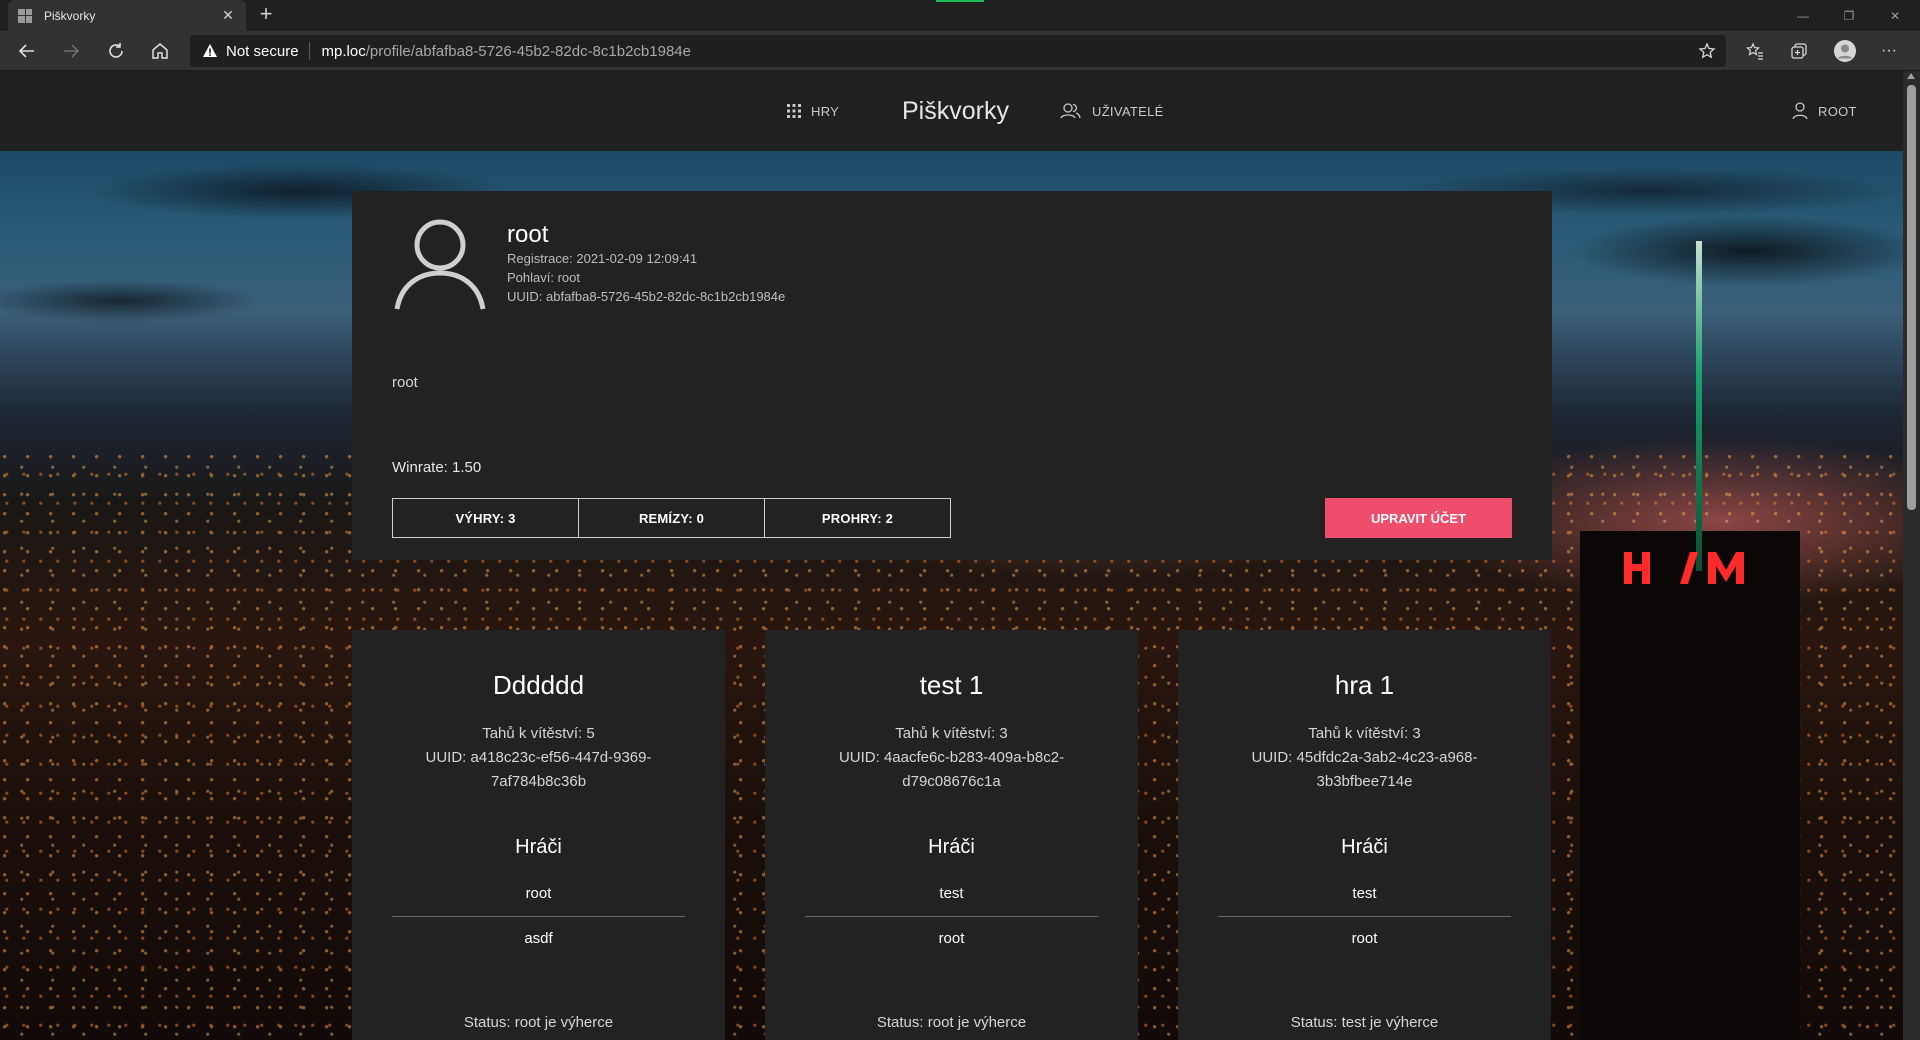 This screenshot has height=1040, width=1920. Describe the element at coordinates (1845, 51) in the screenshot. I see `profile-icon` at that location.